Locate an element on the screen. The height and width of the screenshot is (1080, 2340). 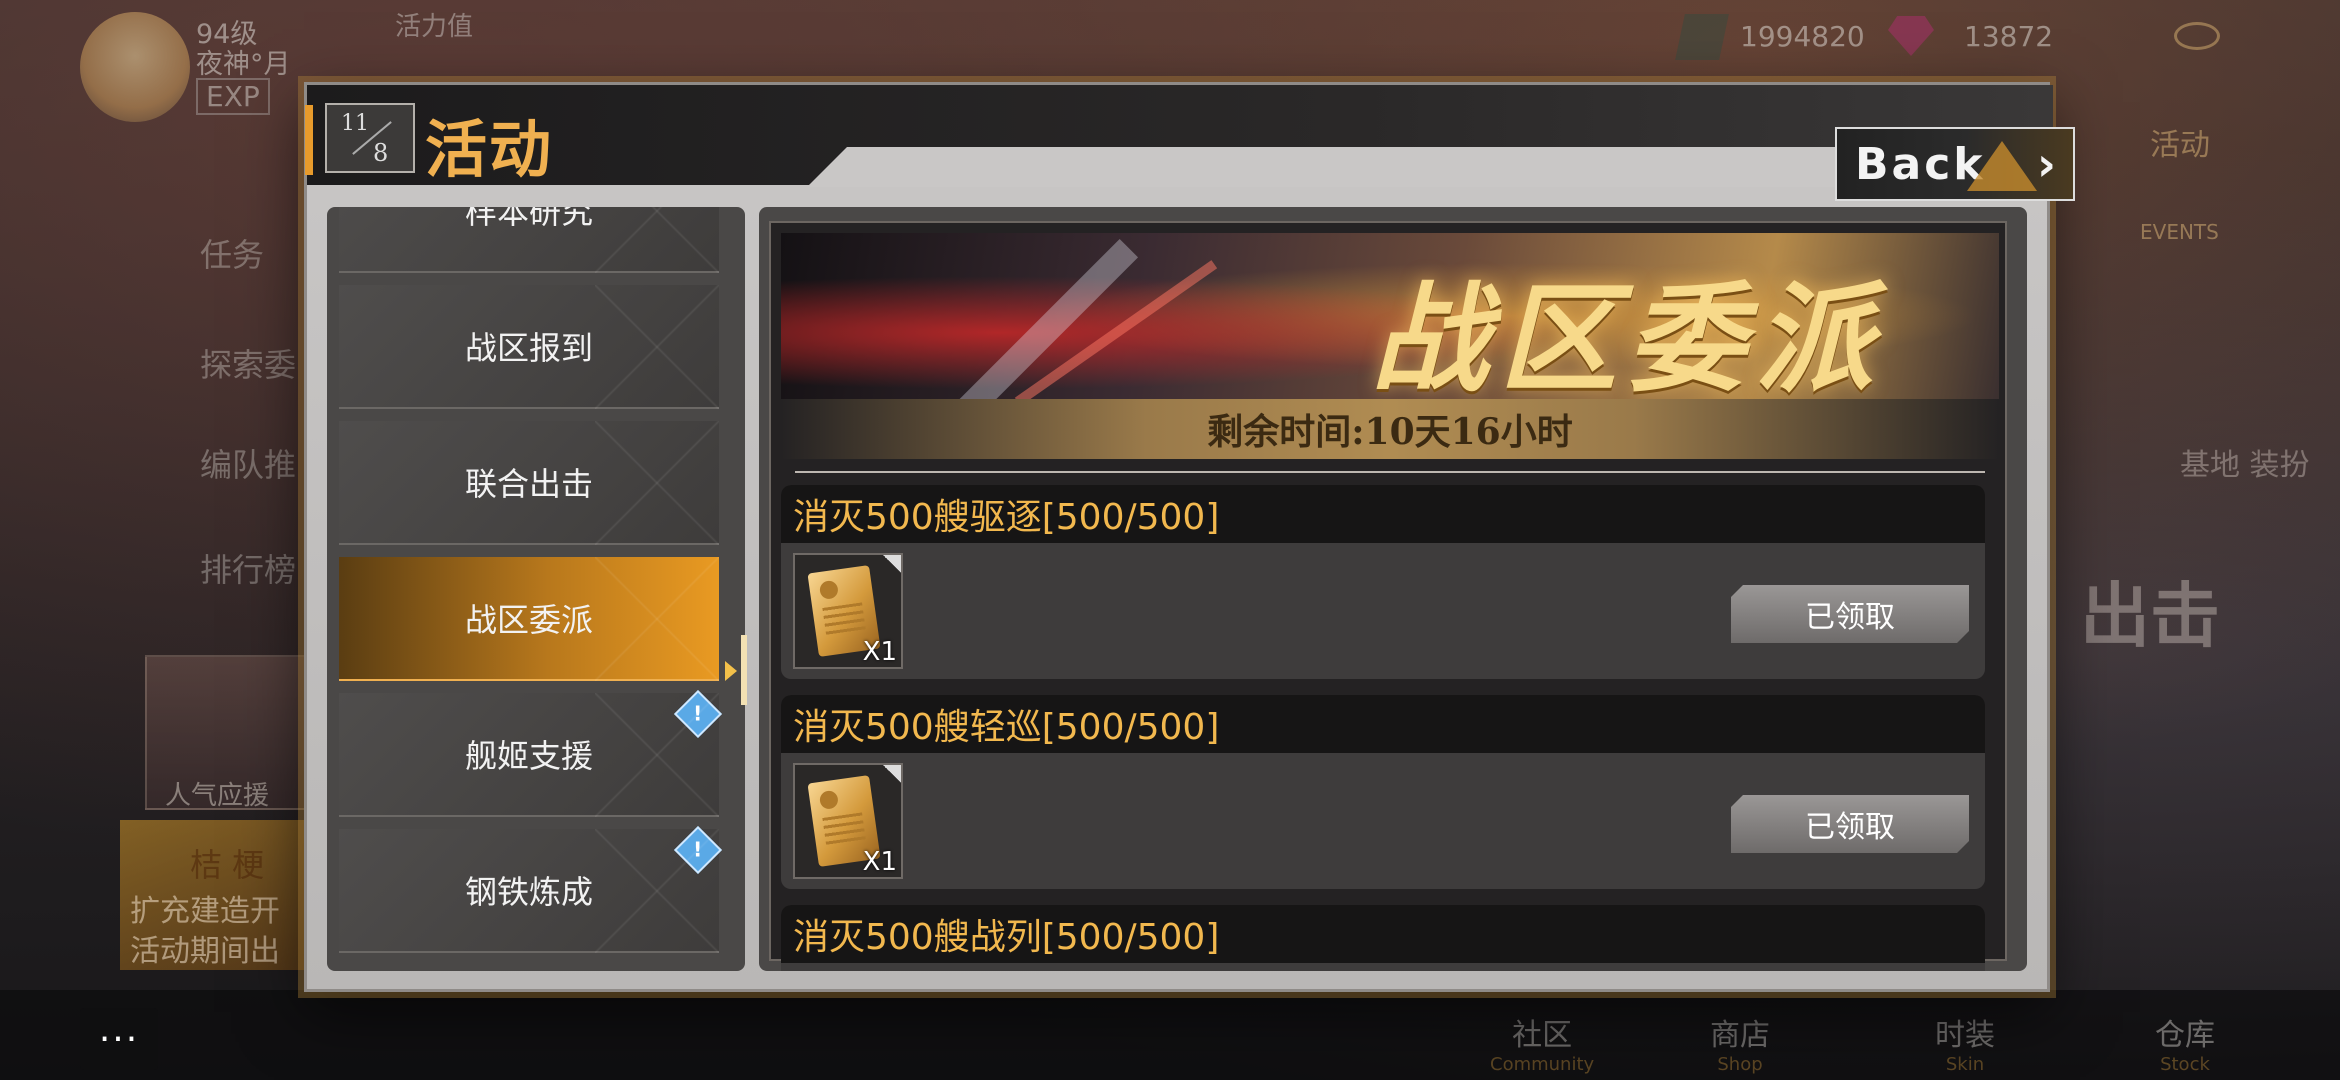
remaining-time: 剩余时间:10天16小时 is located at coordinates (1390, 432).